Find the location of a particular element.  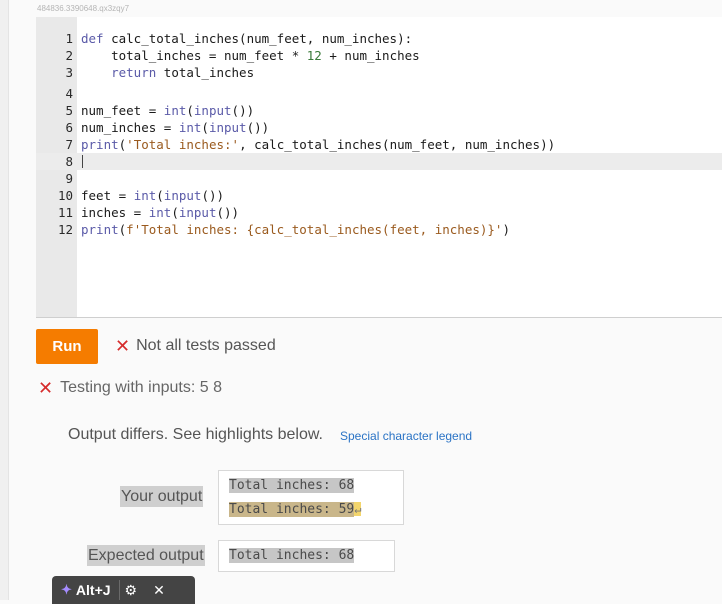

your-output-line-1: Total inches: 68 is located at coordinates (292, 485).